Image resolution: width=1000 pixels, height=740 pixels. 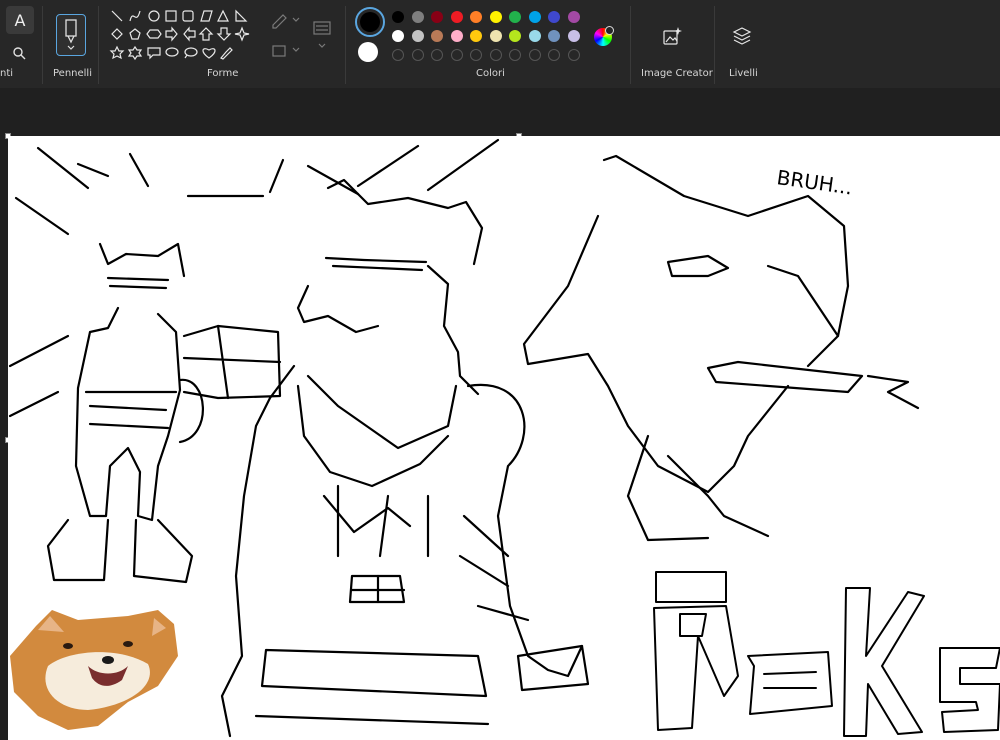 I want to click on shapes-grid-icons, so click(x=179, y=35).